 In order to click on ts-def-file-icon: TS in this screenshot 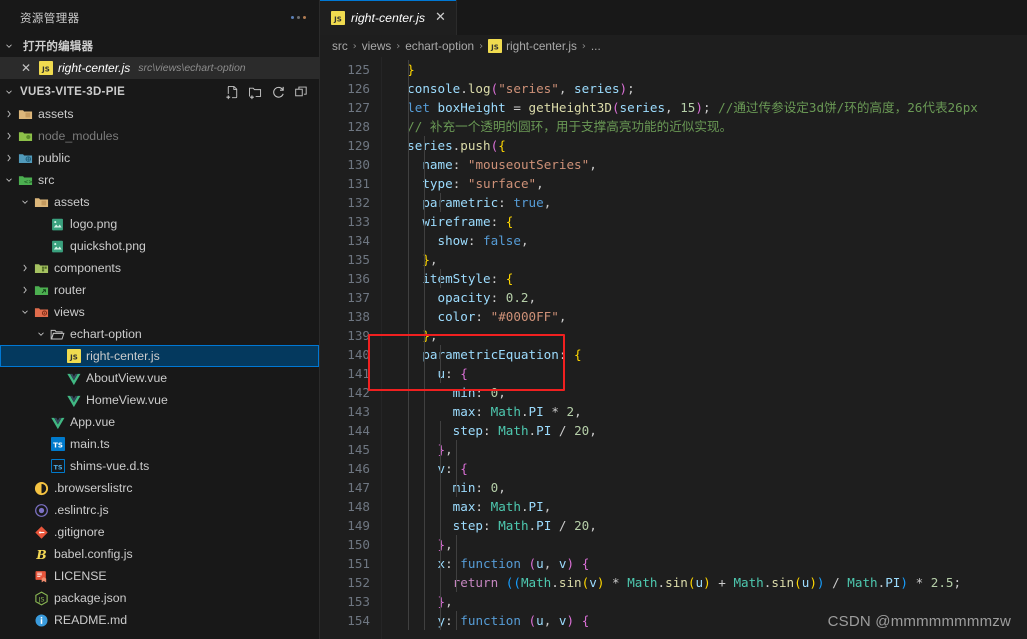, I will do `click(57, 466)`.